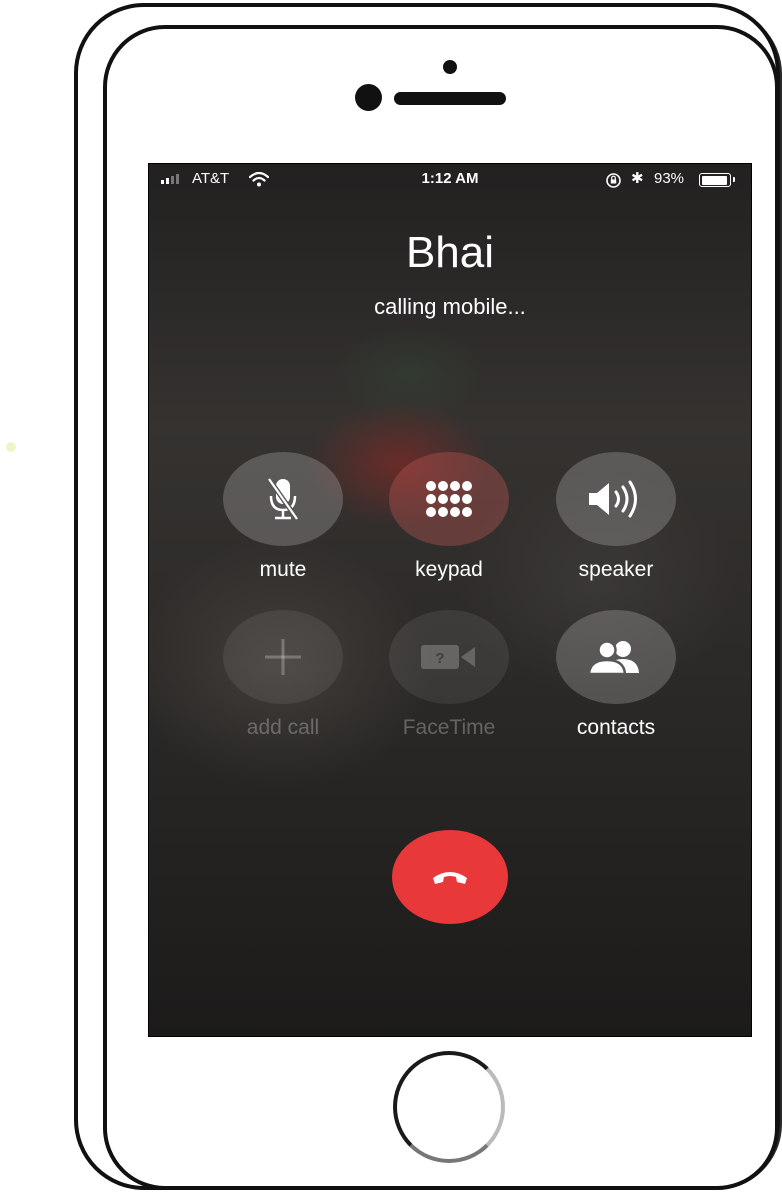  I want to click on earpiece-speaker, so click(450, 98).